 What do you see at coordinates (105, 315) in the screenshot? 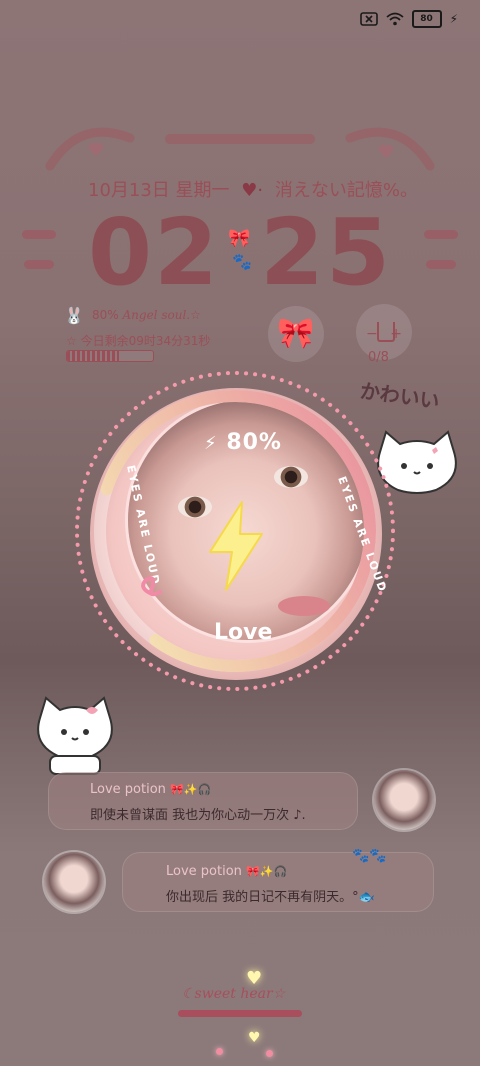
I see `angel-percent: 80%` at bounding box center [105, 315].